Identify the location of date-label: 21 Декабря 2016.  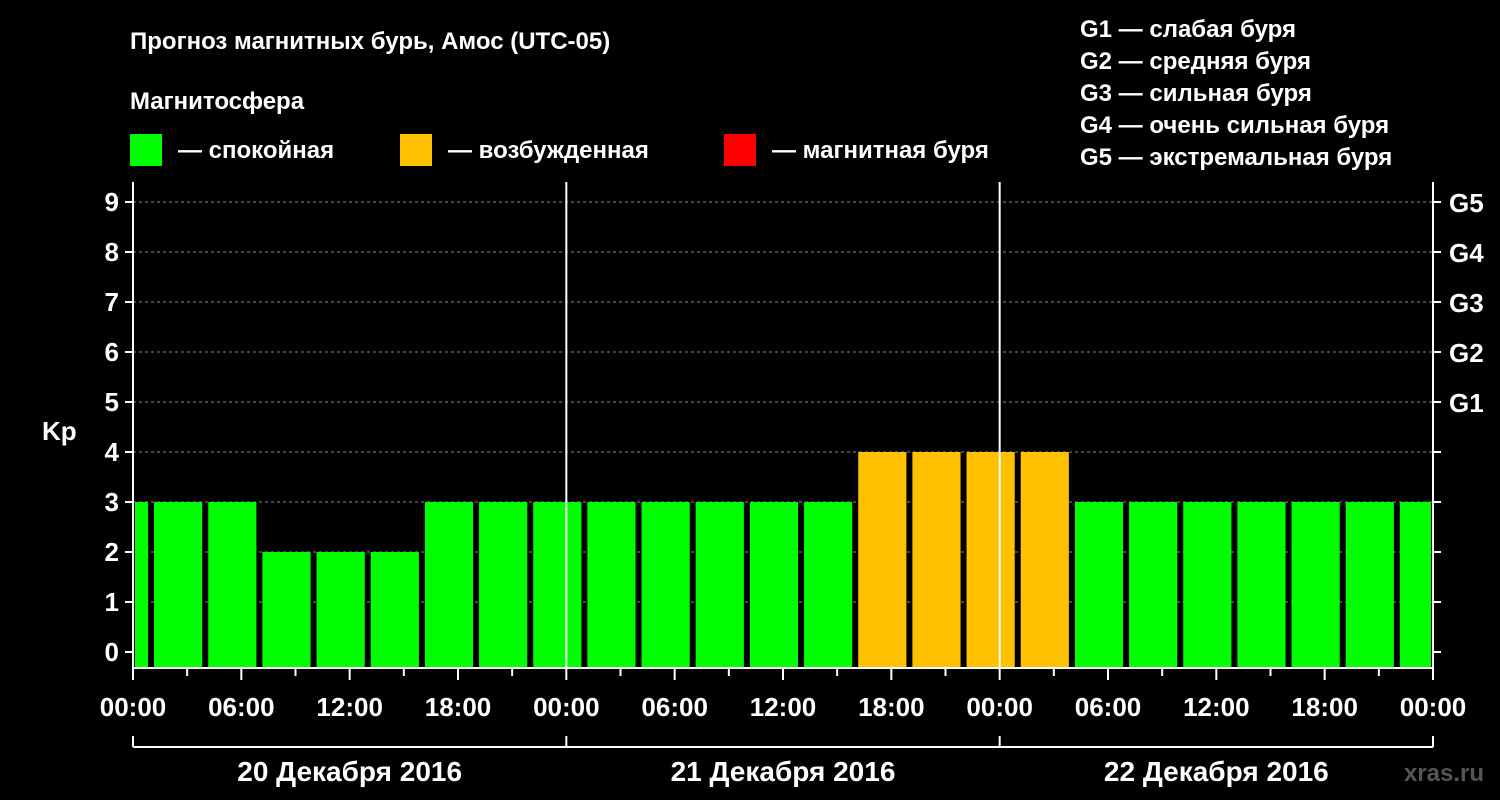
(783, 771).